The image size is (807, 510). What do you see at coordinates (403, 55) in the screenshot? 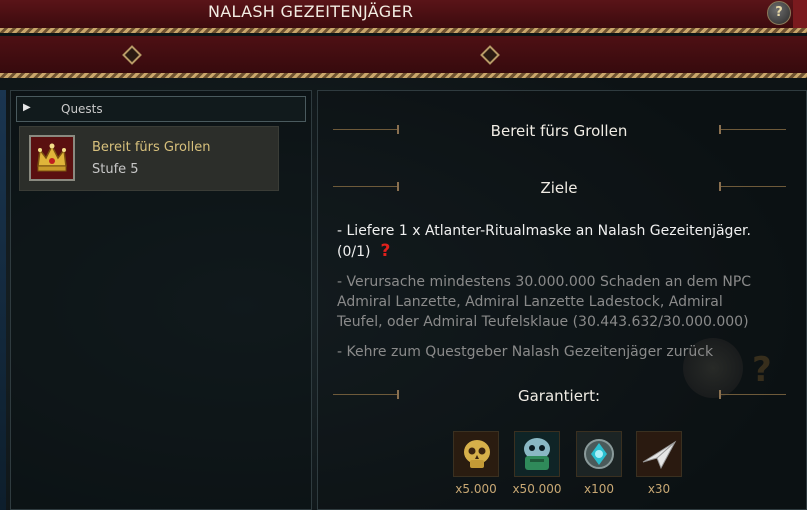
I see `banner-strip` at bounding box center [403, 55].